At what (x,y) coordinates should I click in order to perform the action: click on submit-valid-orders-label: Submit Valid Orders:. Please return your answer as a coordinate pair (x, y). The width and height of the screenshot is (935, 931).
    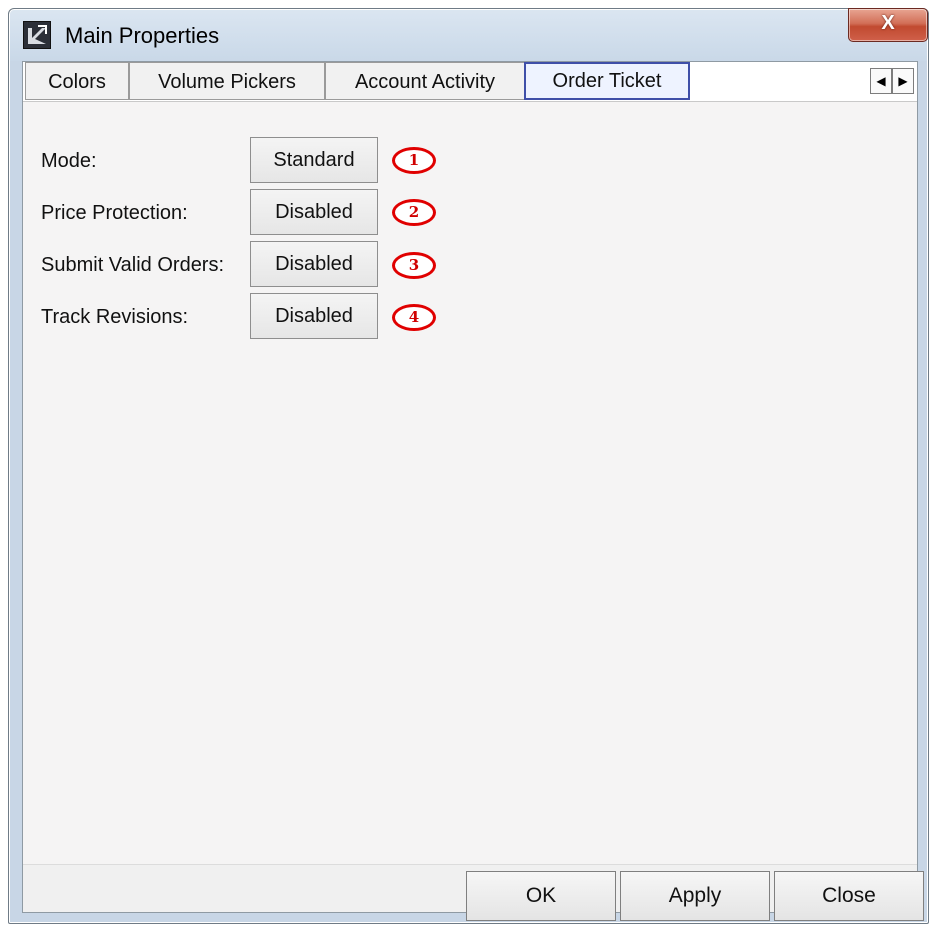
    Looking at the image, I should click on (133, 265).